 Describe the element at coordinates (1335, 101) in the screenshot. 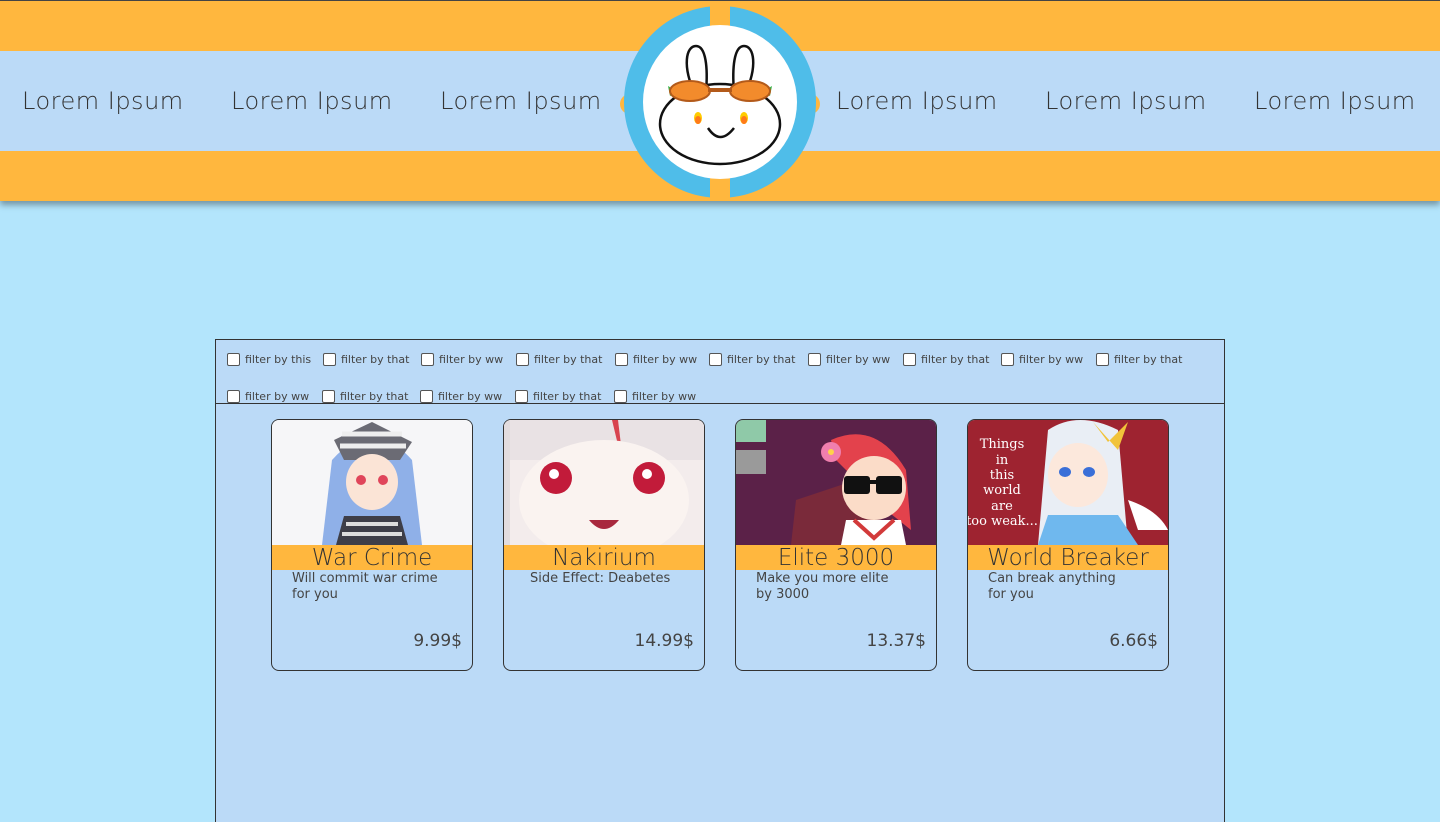

I see `nav-link-6: Lorem Ipsum` at that location.